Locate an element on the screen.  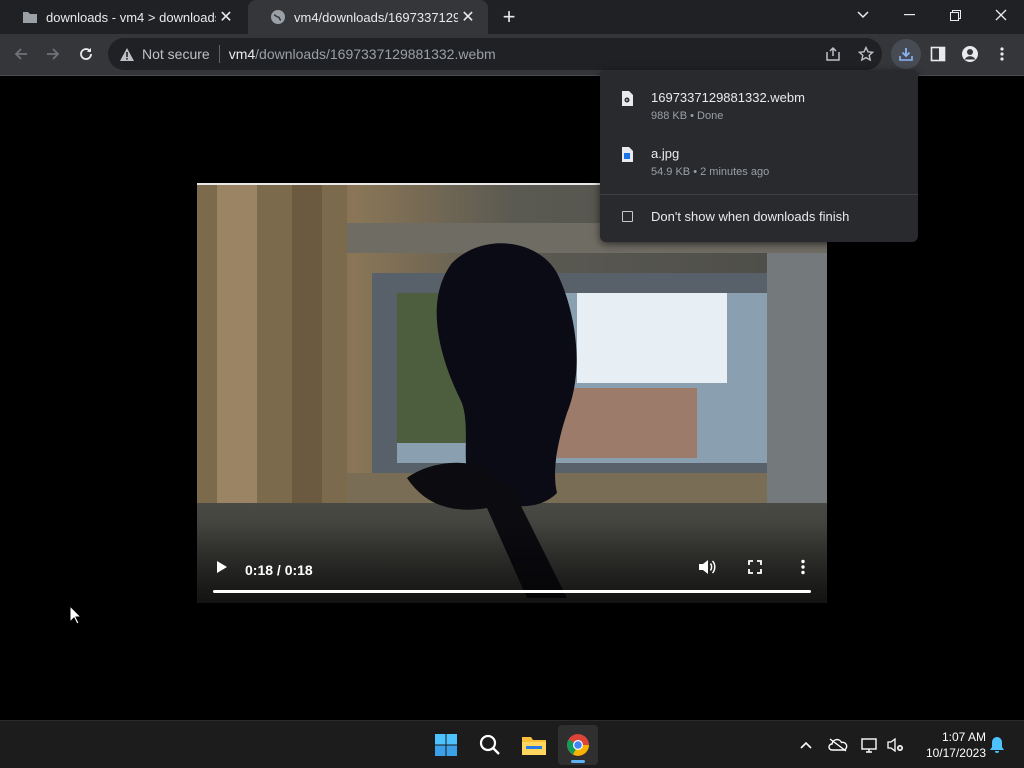
windows-taskbar: 1:07 AM 10/17/2023 is located at coordinates (512, 744).